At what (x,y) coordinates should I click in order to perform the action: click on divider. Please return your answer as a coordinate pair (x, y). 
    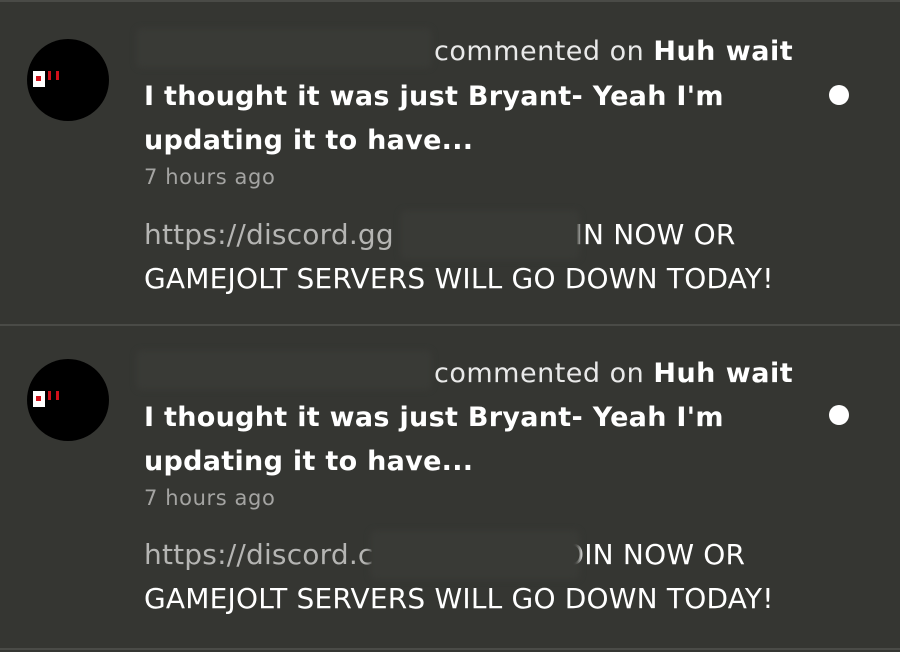
    Looking at the image, I should click on (450, 649).